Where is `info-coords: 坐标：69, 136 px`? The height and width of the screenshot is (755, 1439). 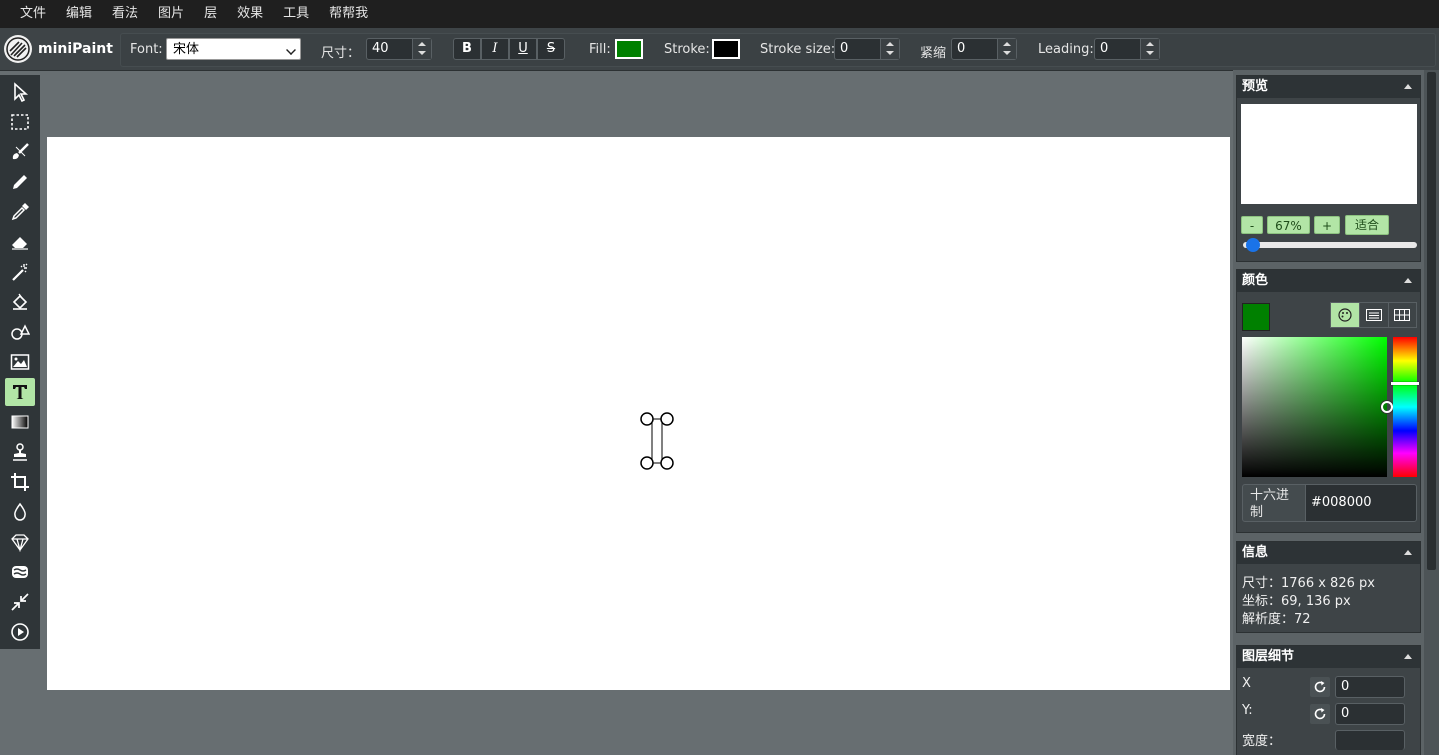 info-coords: 坐标：69, 136 px is located at coordinates (1296, 599).